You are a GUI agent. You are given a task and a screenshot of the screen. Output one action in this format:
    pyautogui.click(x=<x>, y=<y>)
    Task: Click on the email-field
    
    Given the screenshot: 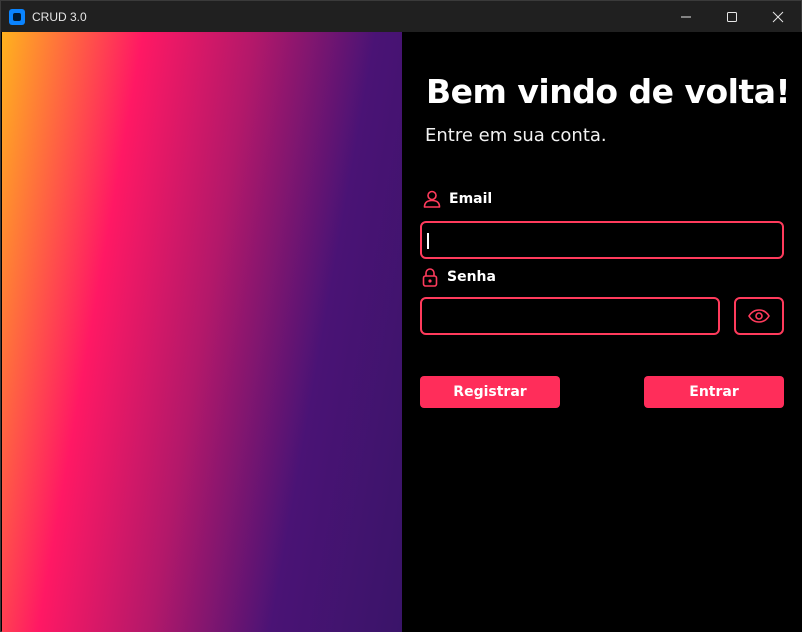 What is the action you would take?
    pyautogui.click(x=602, y=240)
    